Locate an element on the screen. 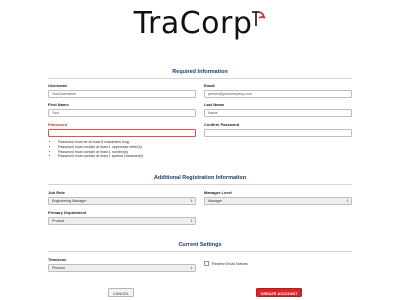  confirm-password-label: Confirm Password is located at coordinates (222, 124).